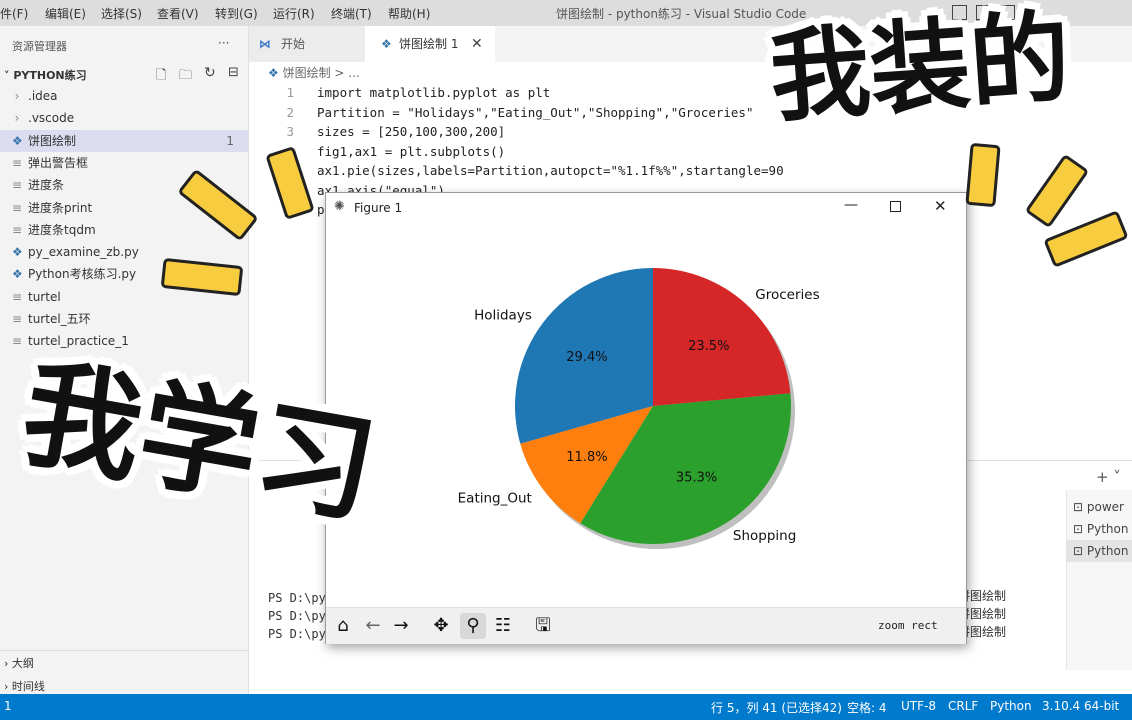  I want to click on maximize-icon, so click(895, 206).